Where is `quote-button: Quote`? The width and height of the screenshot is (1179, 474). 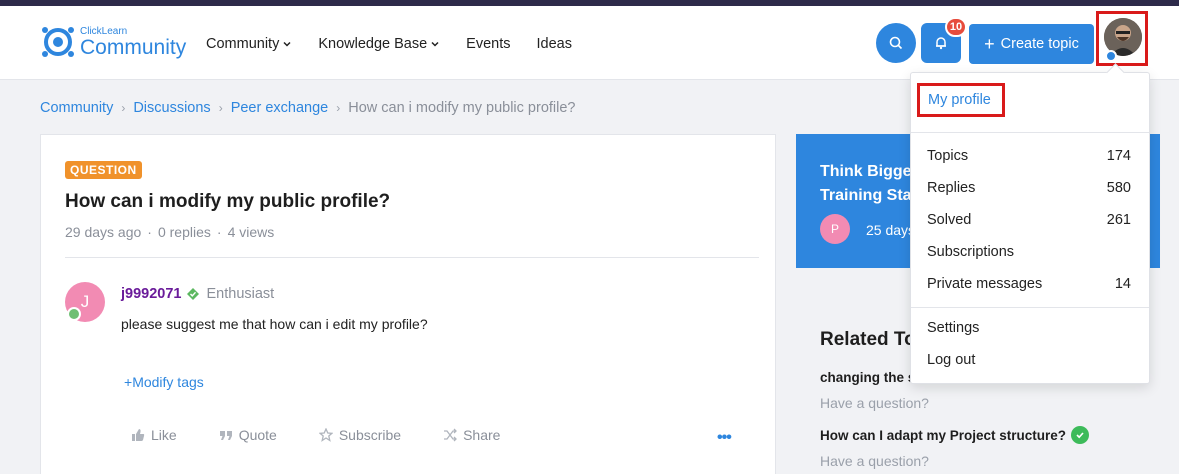 quote-button: Quote is located at coordinates (248, 435).